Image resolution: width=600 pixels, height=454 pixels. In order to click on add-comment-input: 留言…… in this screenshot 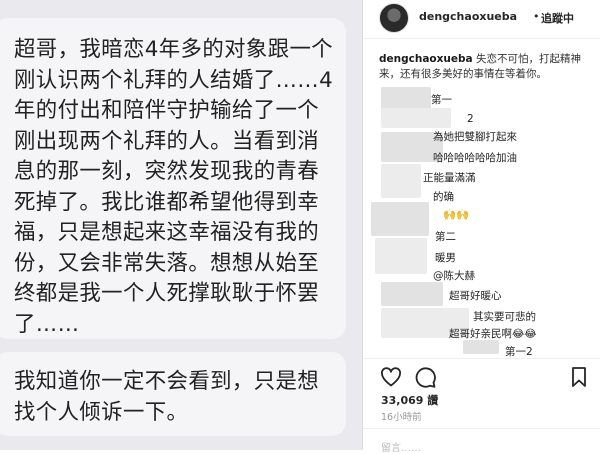, I will do `click(401, 446)`.